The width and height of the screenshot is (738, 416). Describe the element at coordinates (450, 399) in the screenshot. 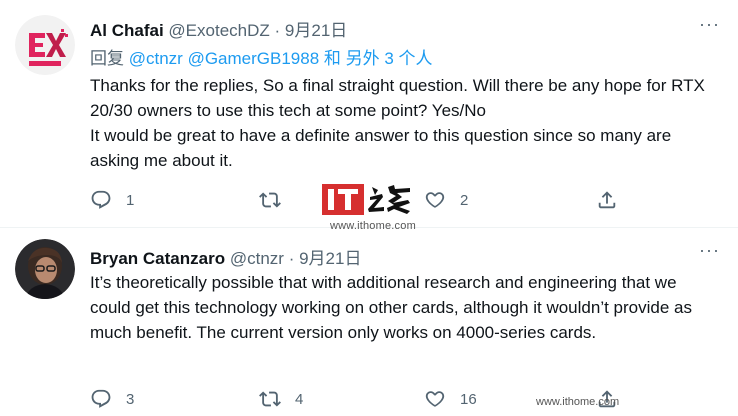

I see `like-button: 16` at that location.